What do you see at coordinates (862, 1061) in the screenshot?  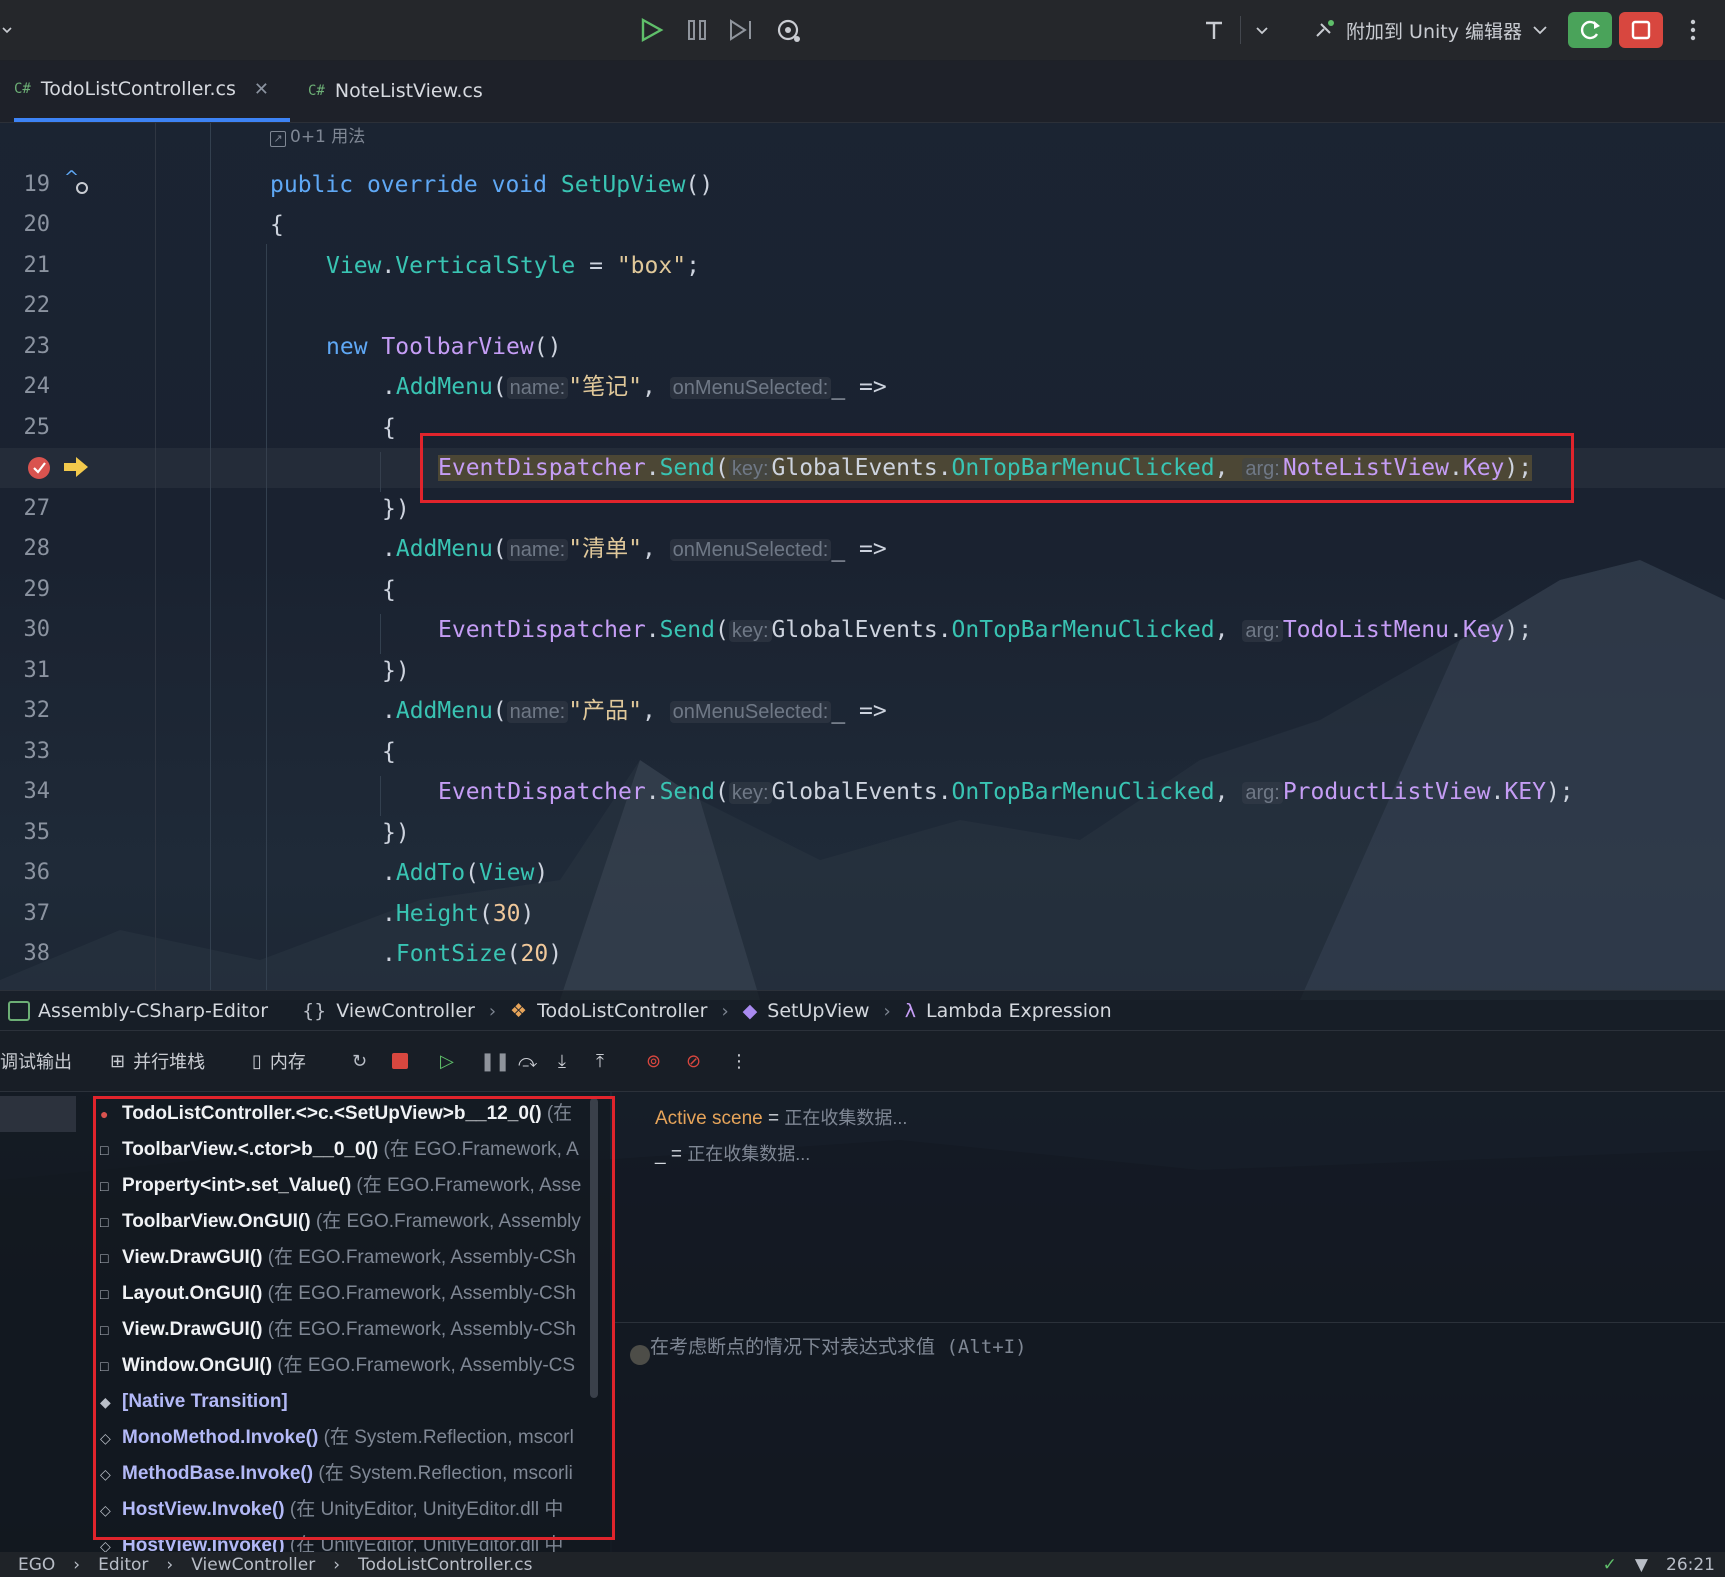 I see `debug-toolbar: 调试输出 ⊞ 并行堆栈 ▯ 内存 ↻ ▷ ❚❚ ⤼ ⤓ ⤒ ⊚ ⊘ ⋮` at bounding box center [862, 1061].